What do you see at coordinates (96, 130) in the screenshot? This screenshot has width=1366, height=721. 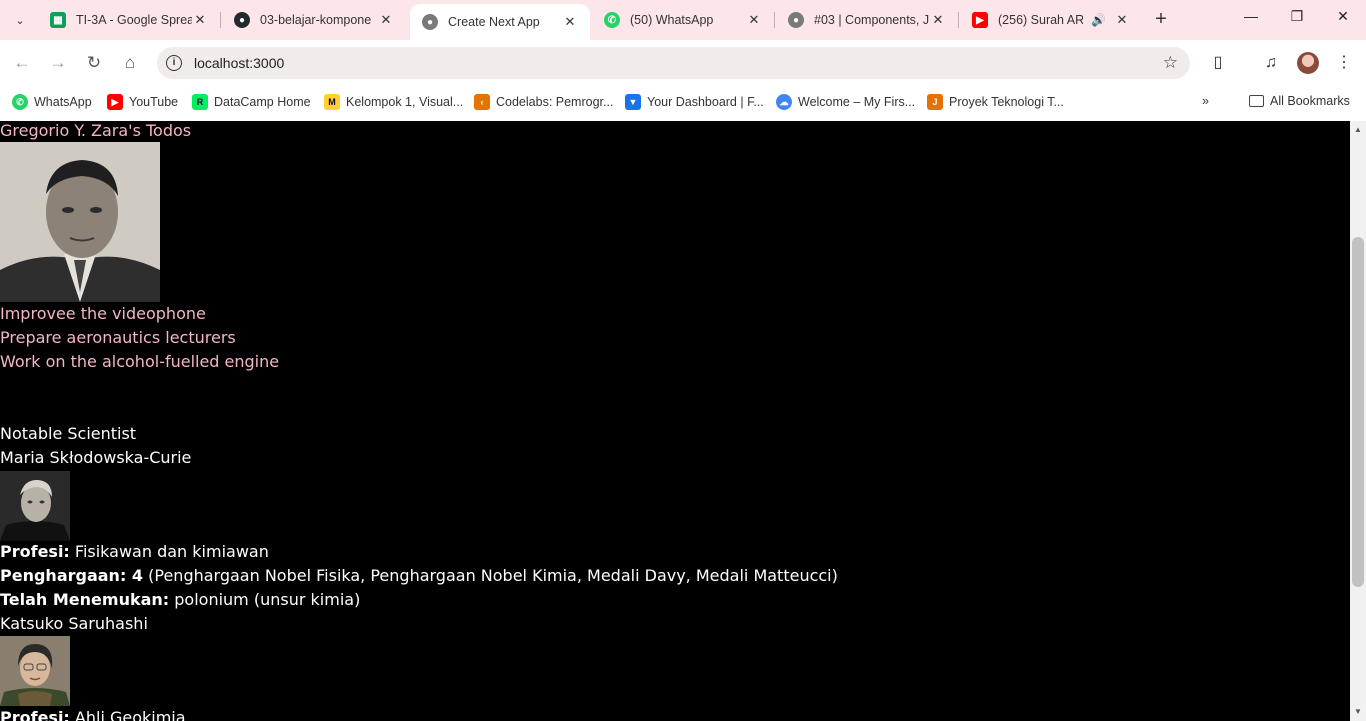 I see `page-title: Gregorio Y. Zara's Todos` at bounding box center [96, 130].